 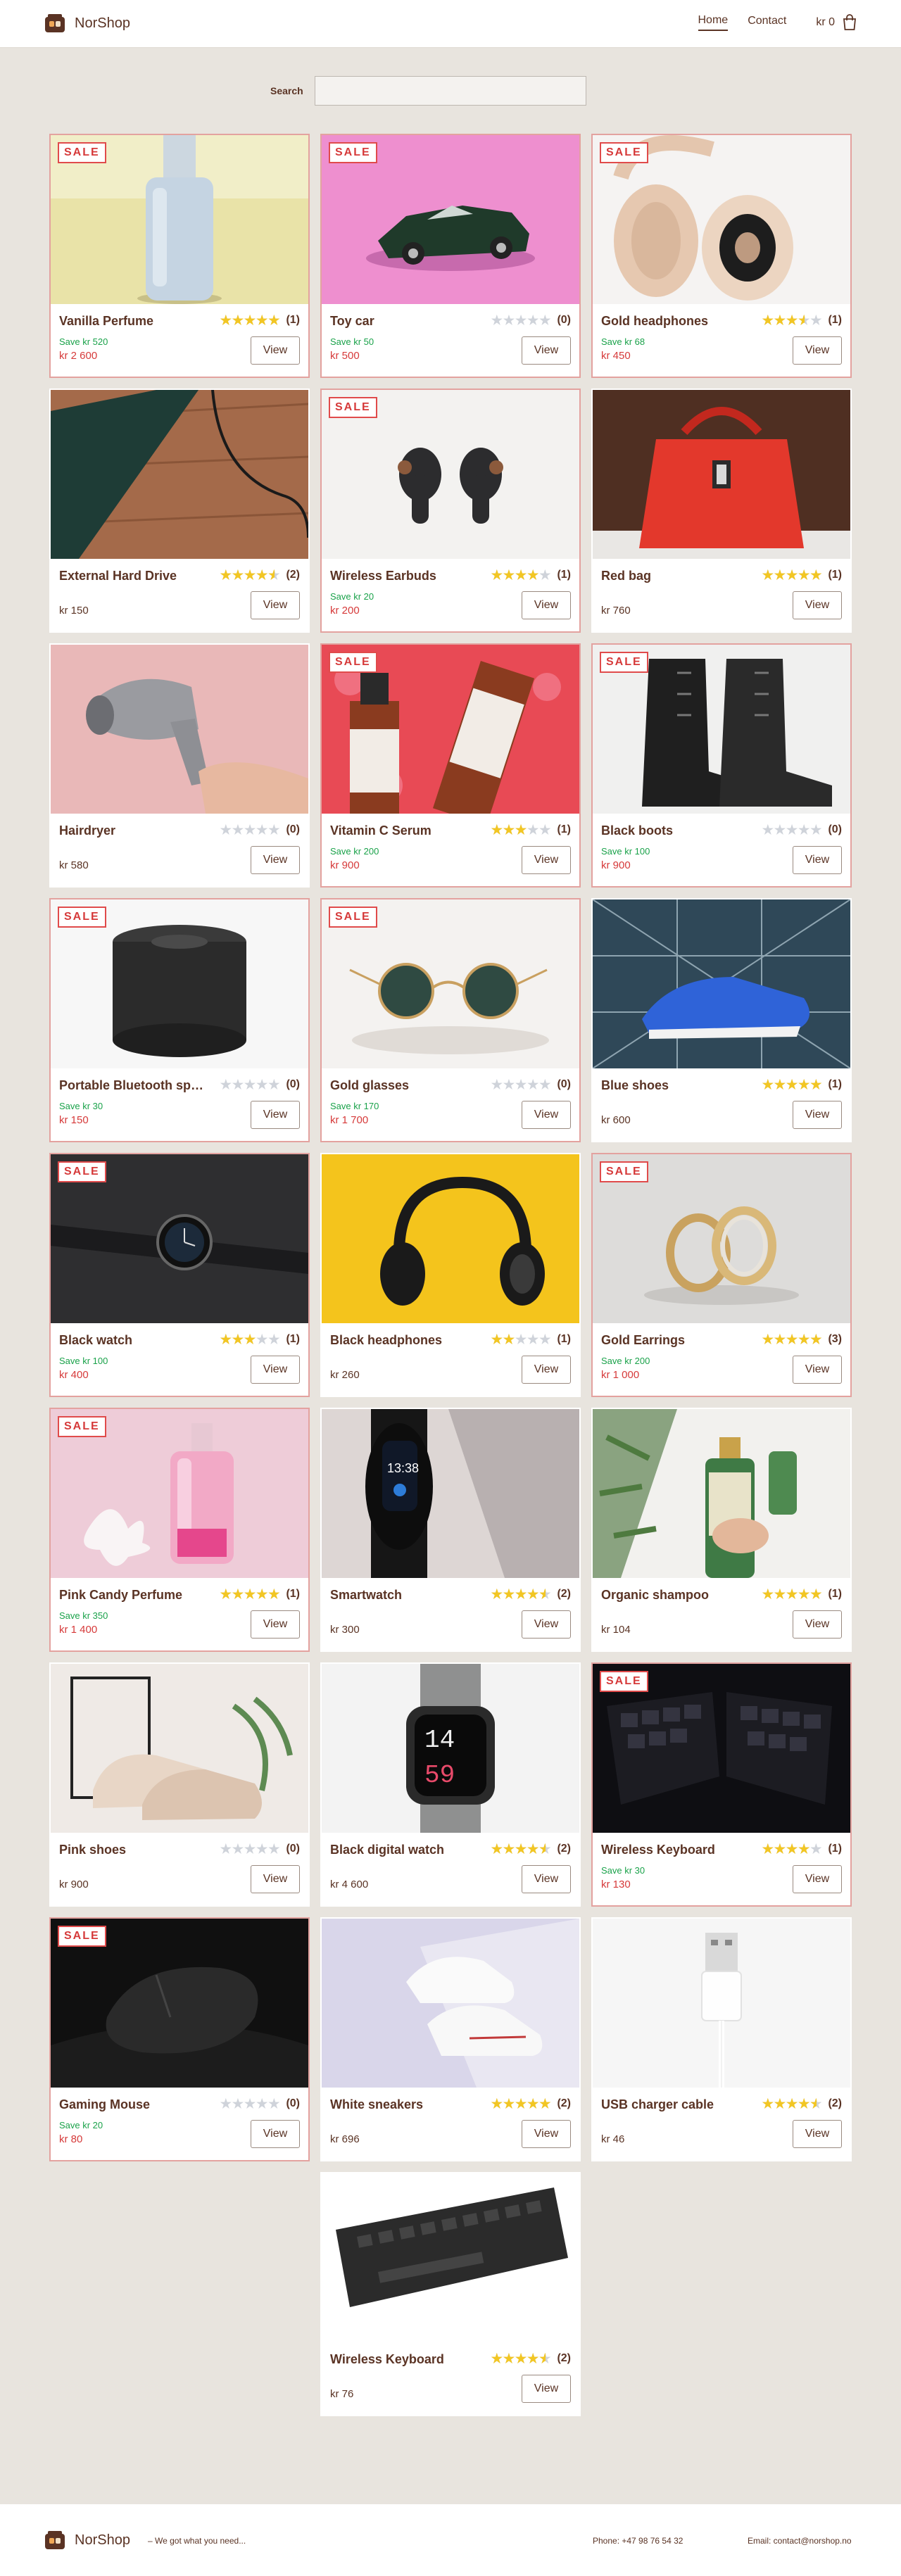 I want to click on product-name: Black watch, so click(x=133, y=1340).